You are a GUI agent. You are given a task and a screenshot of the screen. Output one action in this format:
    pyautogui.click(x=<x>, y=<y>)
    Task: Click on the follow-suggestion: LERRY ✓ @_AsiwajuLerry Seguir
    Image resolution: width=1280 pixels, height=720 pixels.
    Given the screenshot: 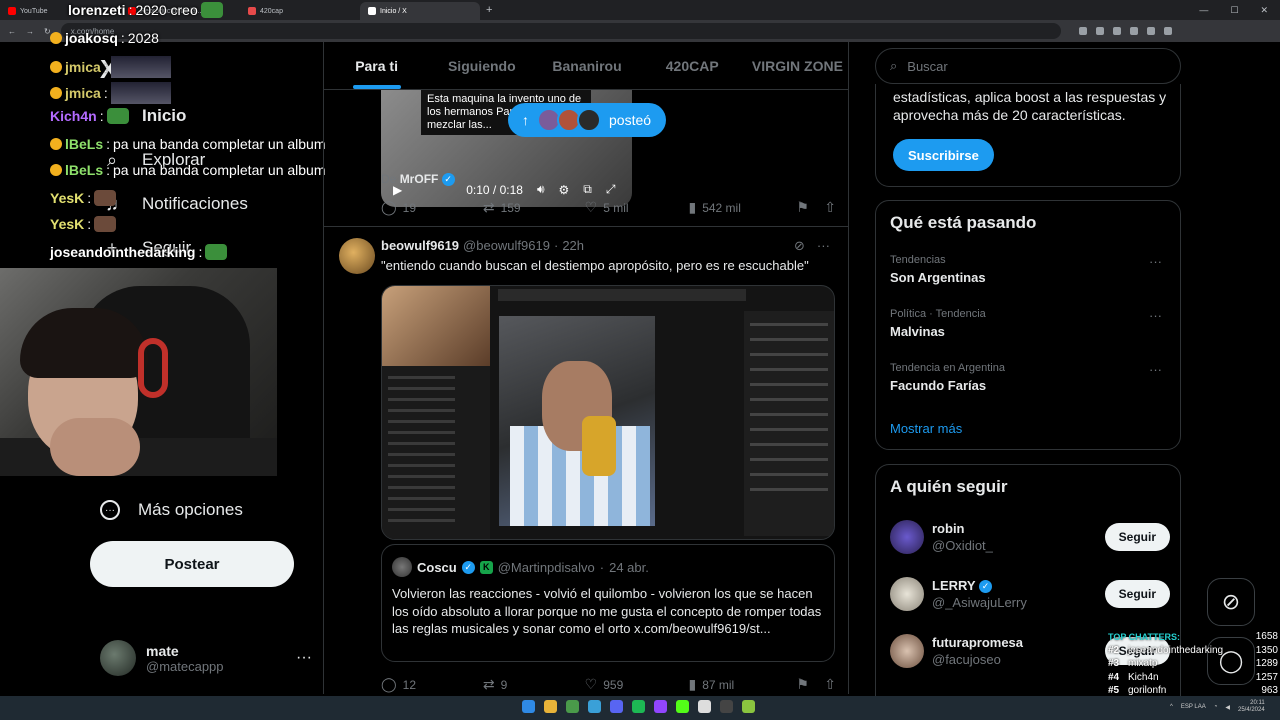 What is the action you would take?
    pyautogui.click(x=1030, y=594)
    